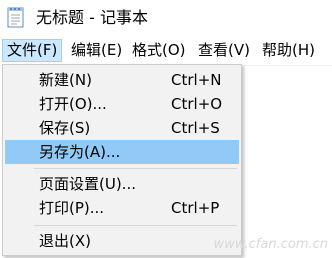 The image size is (332, 258). I want to click on menu-item-shortcut: Ctrl+O, so click(197, 104).